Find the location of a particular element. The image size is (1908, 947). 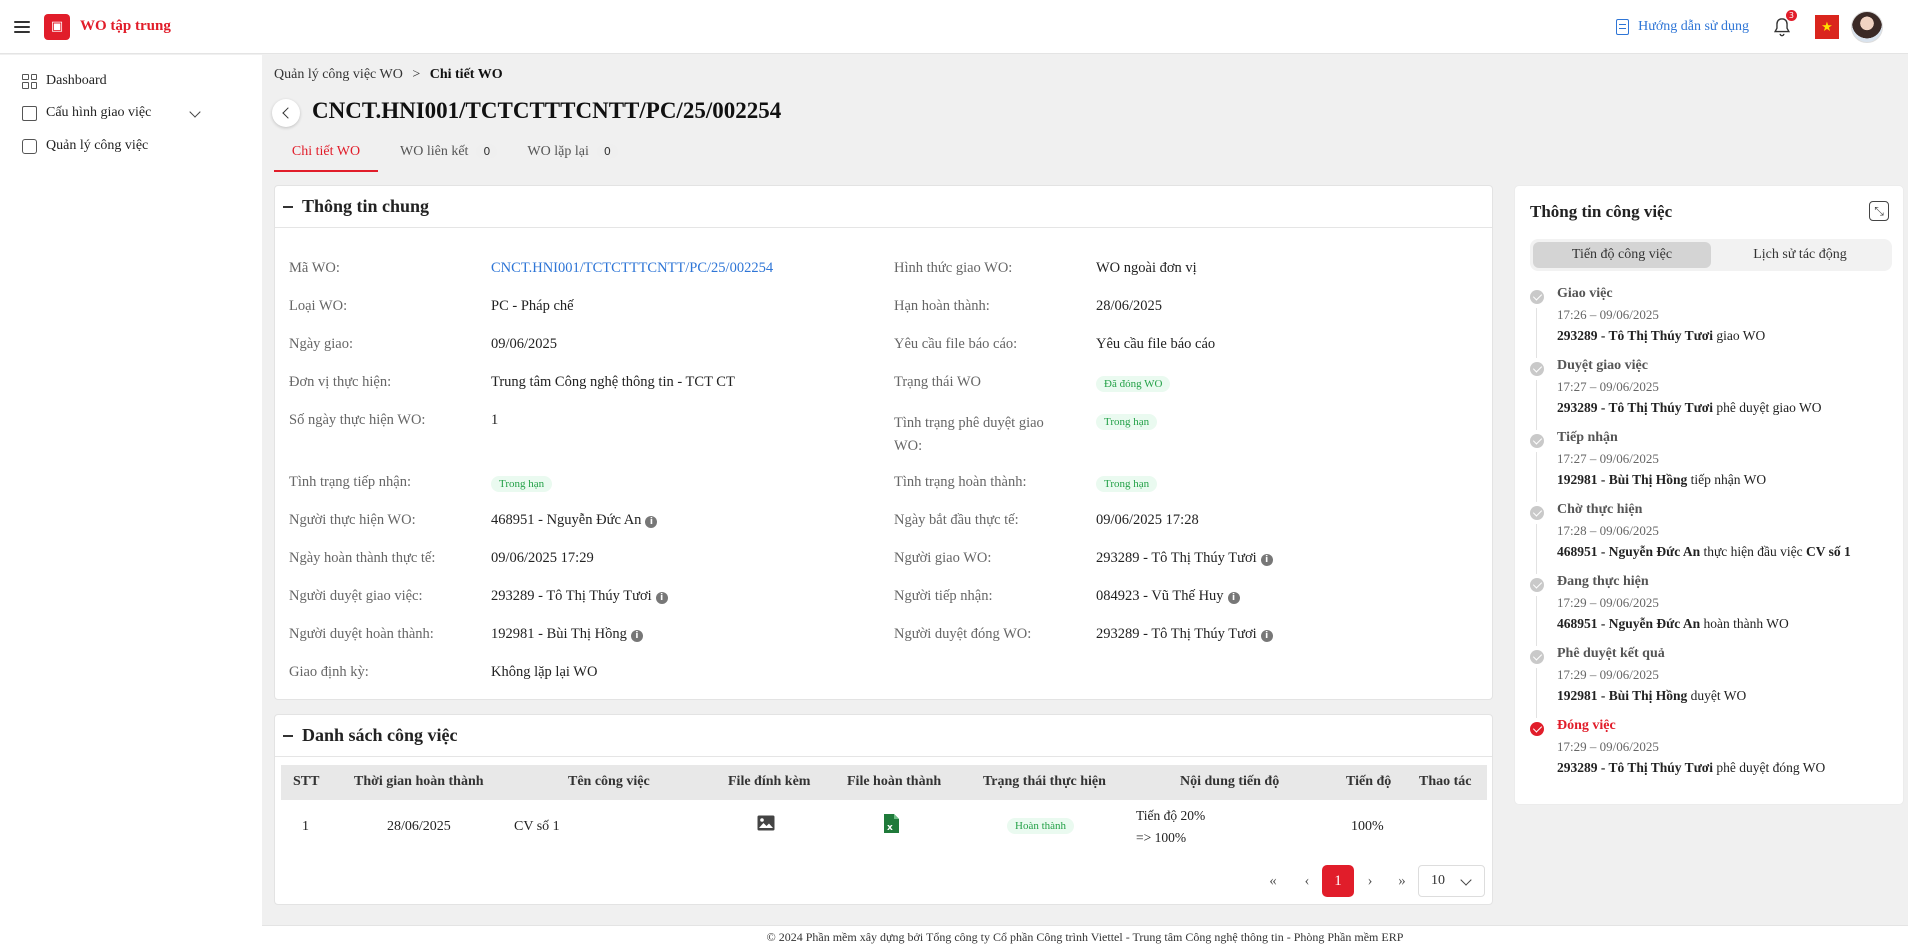

column-header: File đính kèm is located at coordinates (769, 781).